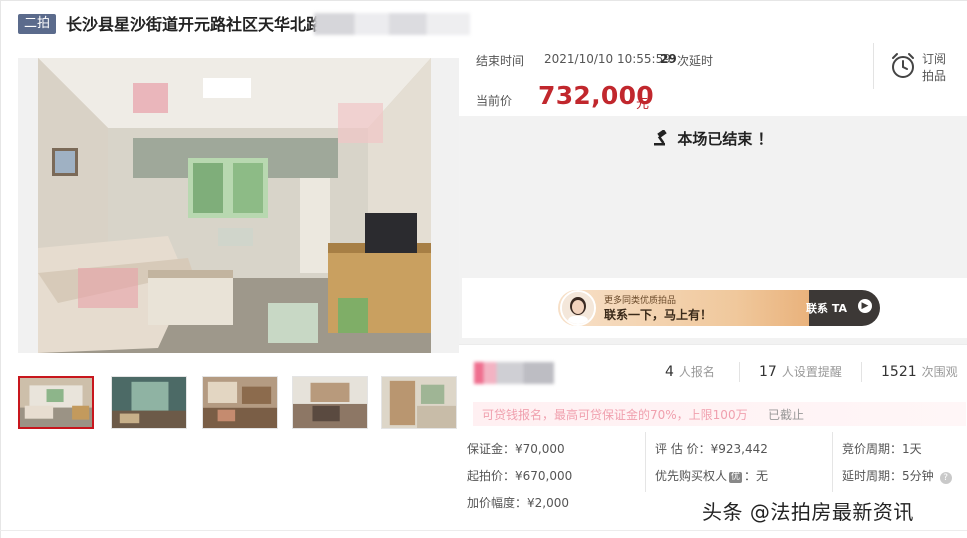  What do you see at coordinates (786, 415) in the screenshot?
I see `loan-notice-status: 已截止` at bounding box center [786, 415].